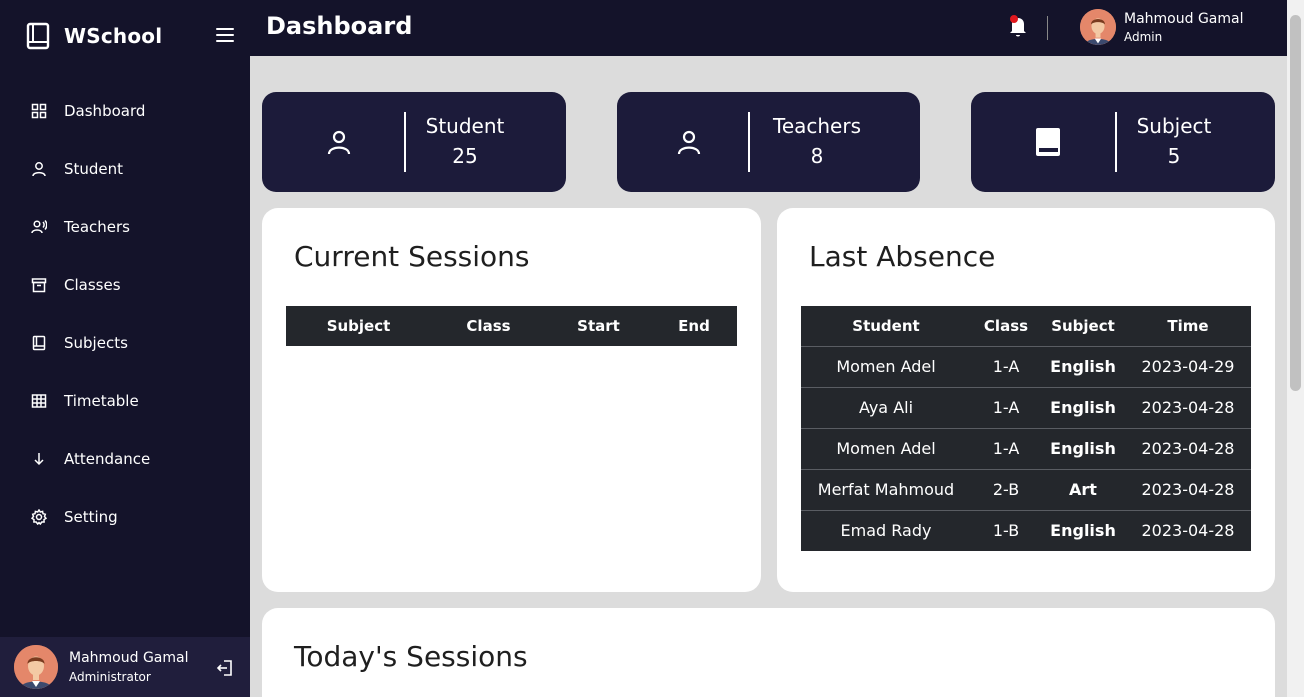 The width and height of the screenshot is (1304, 697). Describe the element at coordinates (107, 459) in the screenshot. I see `sidebar-item-label: Attendance` at that location.